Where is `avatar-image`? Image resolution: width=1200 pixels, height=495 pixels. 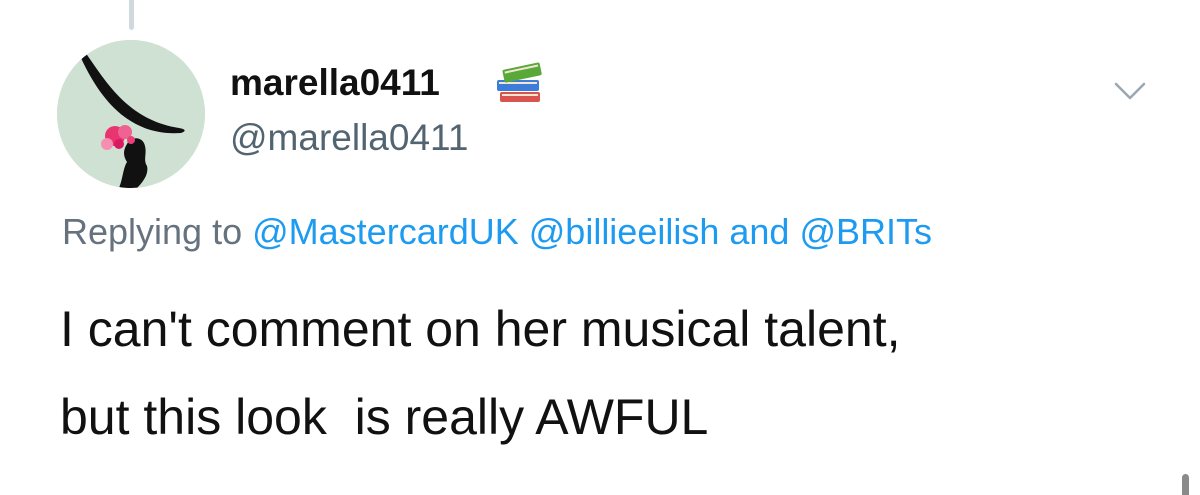 avatar-image is located at coordinates (131, 114).